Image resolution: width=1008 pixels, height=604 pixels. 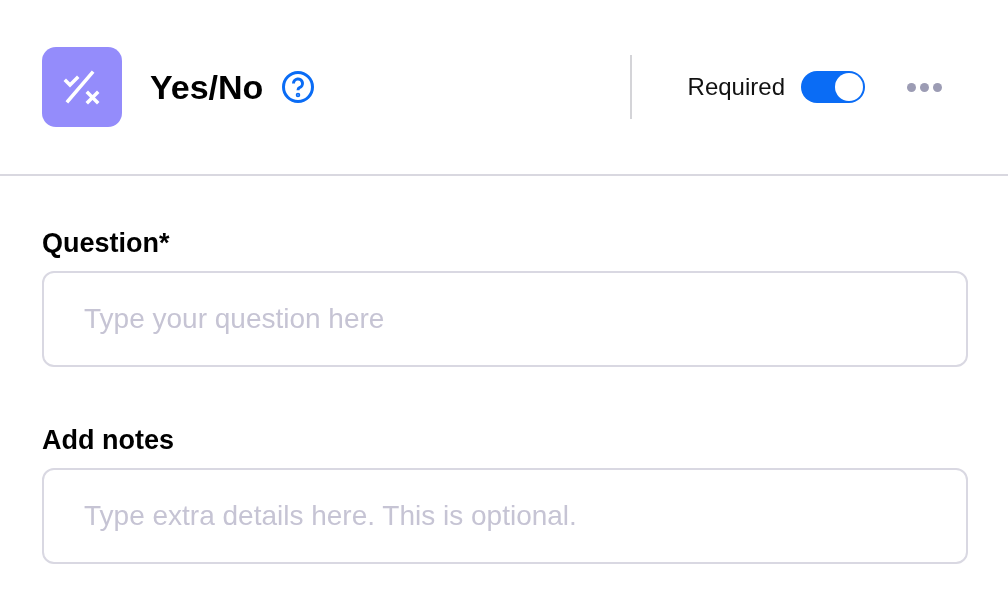 What do you see at coordinates (108, 440) in the screenshot?
I see `field-label: Add notes` at bounding box center [108, 440].